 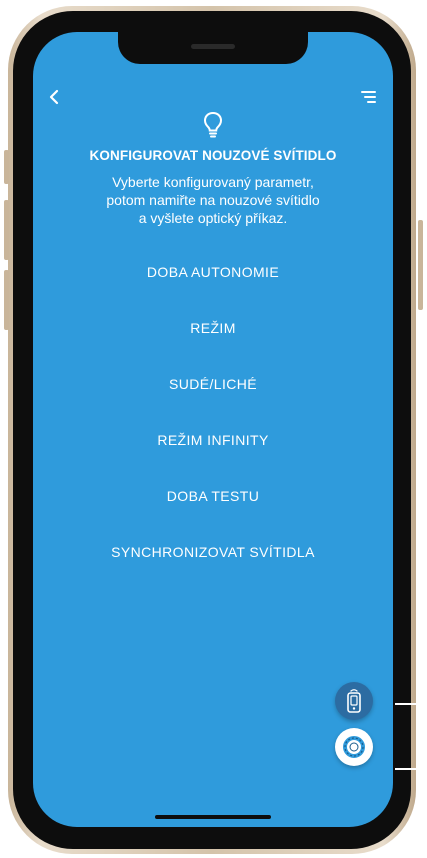 I want to click on notch, so click(x=213, y=48).